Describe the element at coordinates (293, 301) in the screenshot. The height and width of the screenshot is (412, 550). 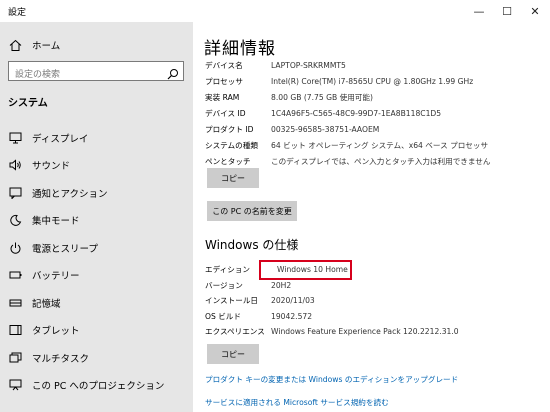
I see `spec-value: 2020/11/03` at that location.